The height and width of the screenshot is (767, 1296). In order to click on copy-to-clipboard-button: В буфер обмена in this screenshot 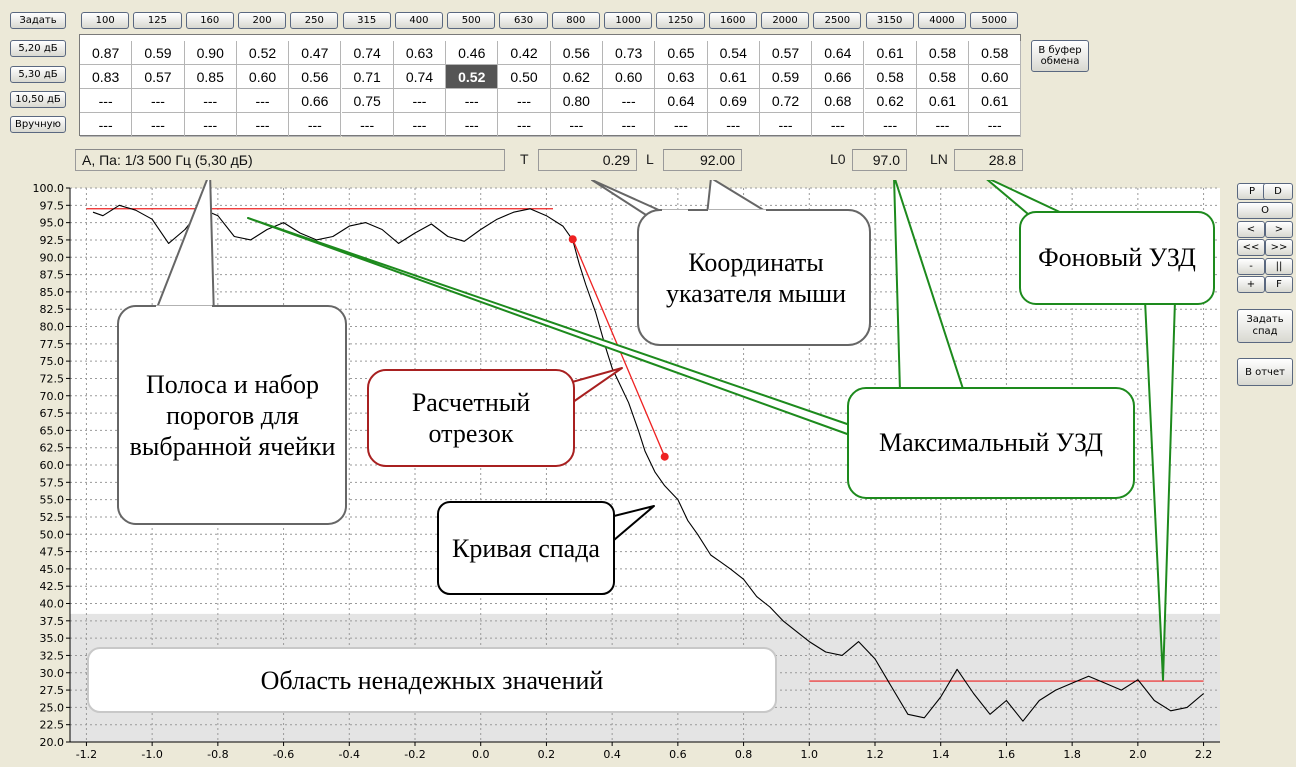, I will do `click(1060, 56)`.